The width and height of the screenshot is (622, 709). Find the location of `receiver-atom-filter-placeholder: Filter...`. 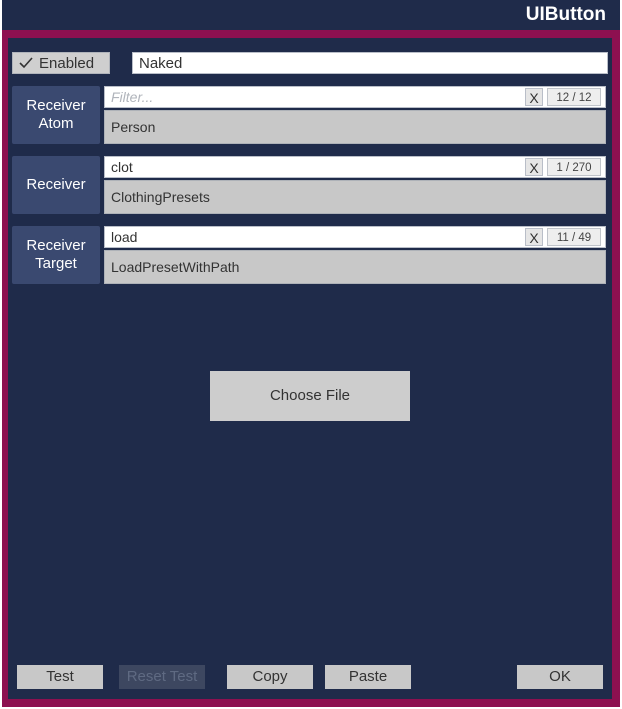

receiver-atom-filter-placeholder: Filter... is located at coordinates (132, 97).